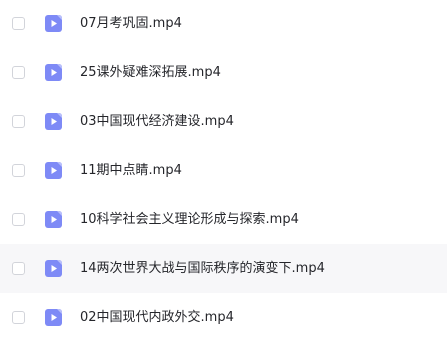  I want to click on file-row: 14两次世界大战与国际秩序的演变下.mp4, so click(223, 268).